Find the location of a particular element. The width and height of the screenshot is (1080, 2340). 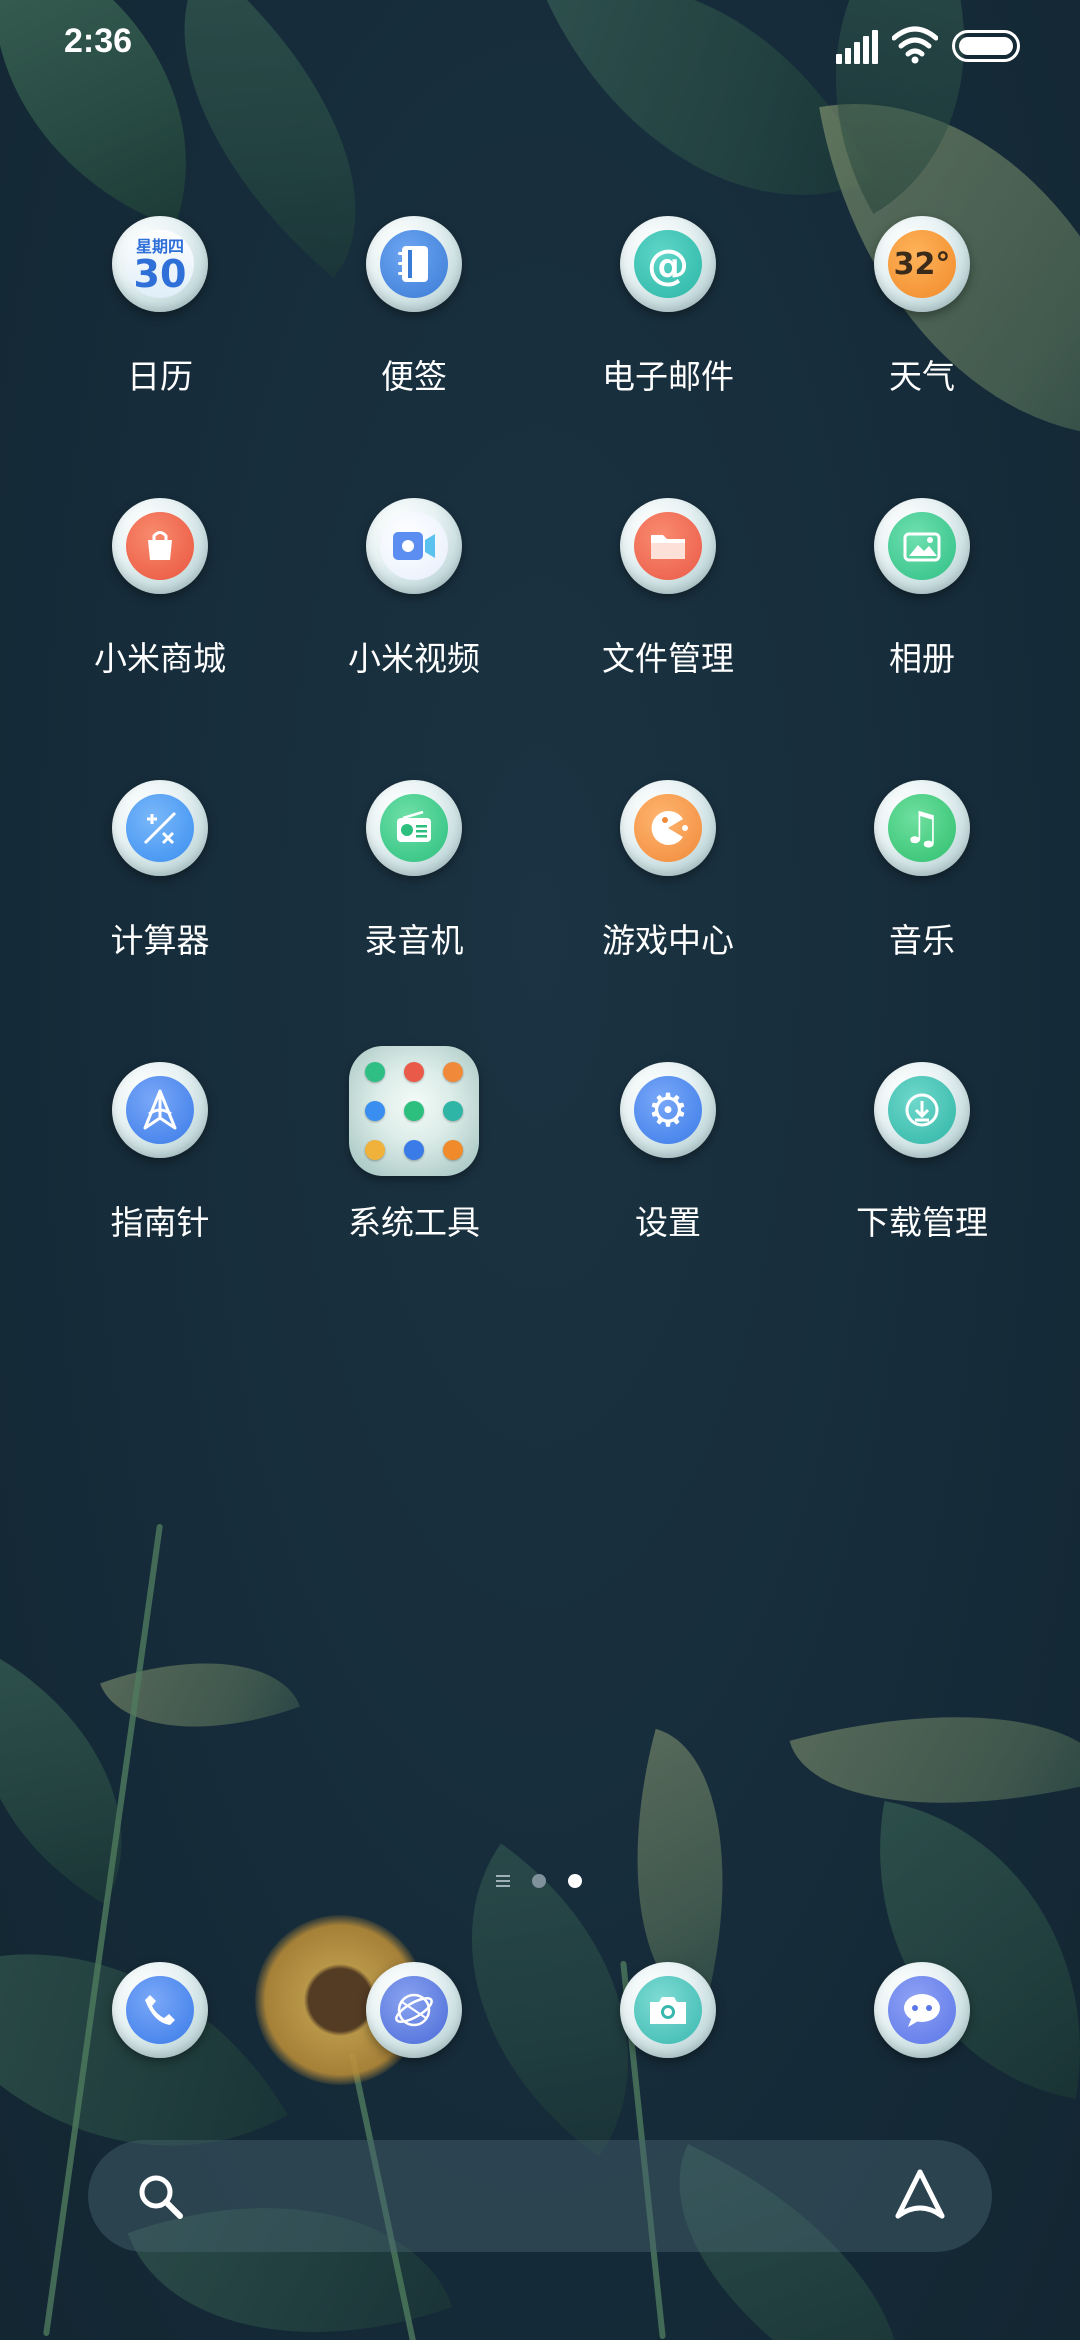

email-glyph: @ is located at coordinates (668, 264).